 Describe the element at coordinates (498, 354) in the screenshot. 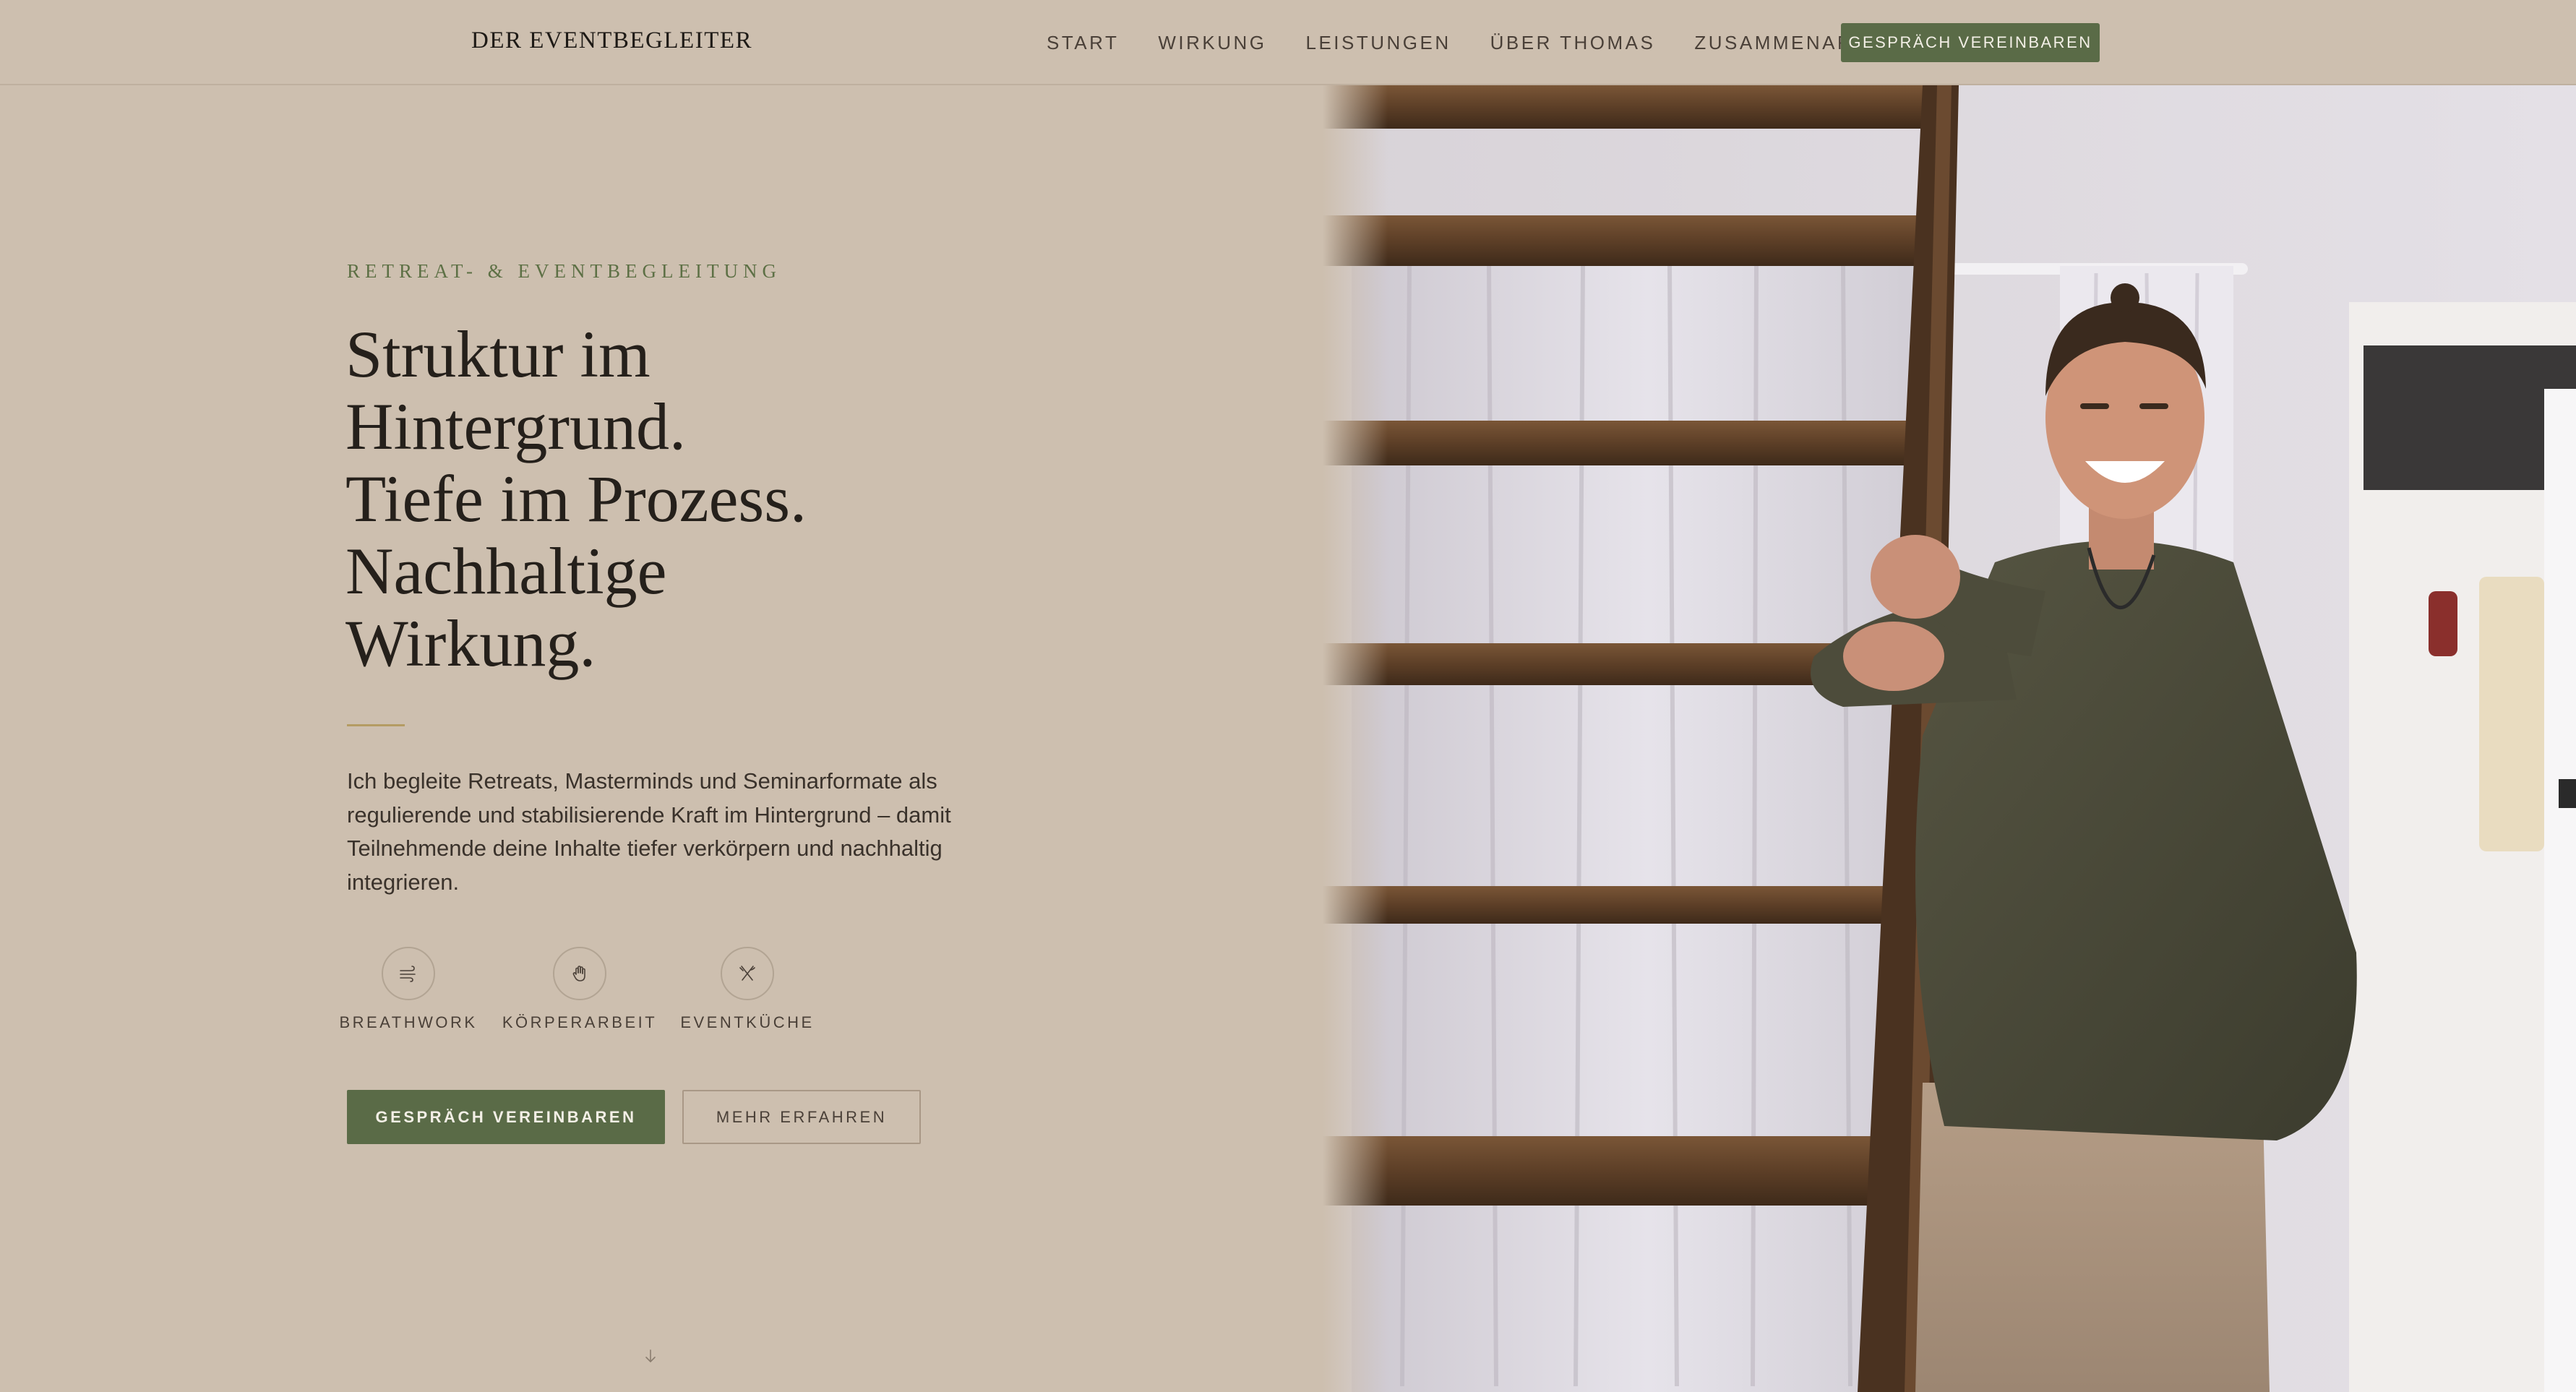

I see `headline-line-1: Struktur im` at that location.